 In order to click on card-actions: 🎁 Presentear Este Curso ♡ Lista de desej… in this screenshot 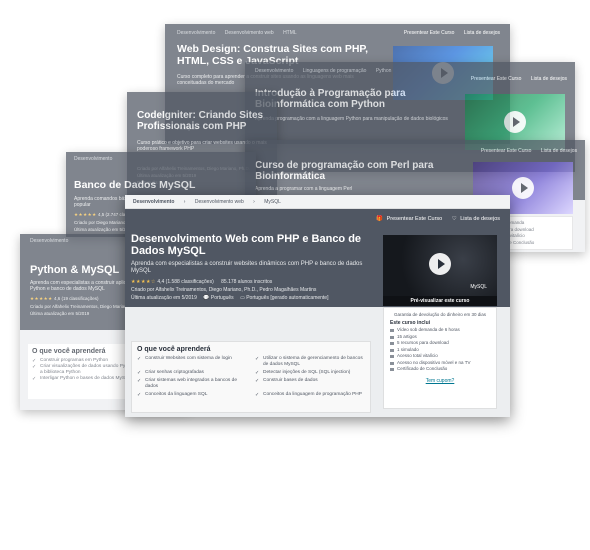, I will do `click(434, 219)`.